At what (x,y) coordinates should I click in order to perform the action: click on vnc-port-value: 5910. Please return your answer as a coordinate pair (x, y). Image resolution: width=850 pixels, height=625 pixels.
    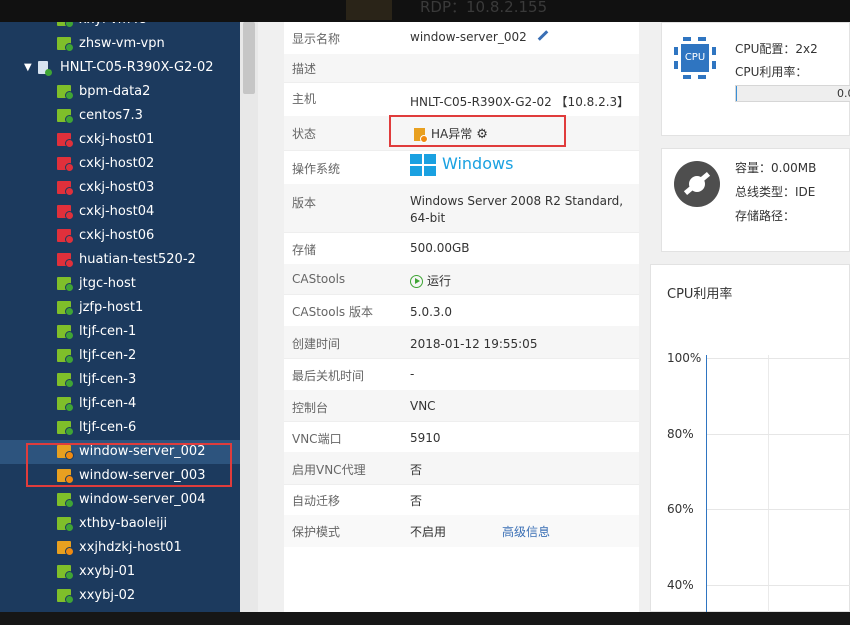
    Looking at the image, I should click on (425, 438).